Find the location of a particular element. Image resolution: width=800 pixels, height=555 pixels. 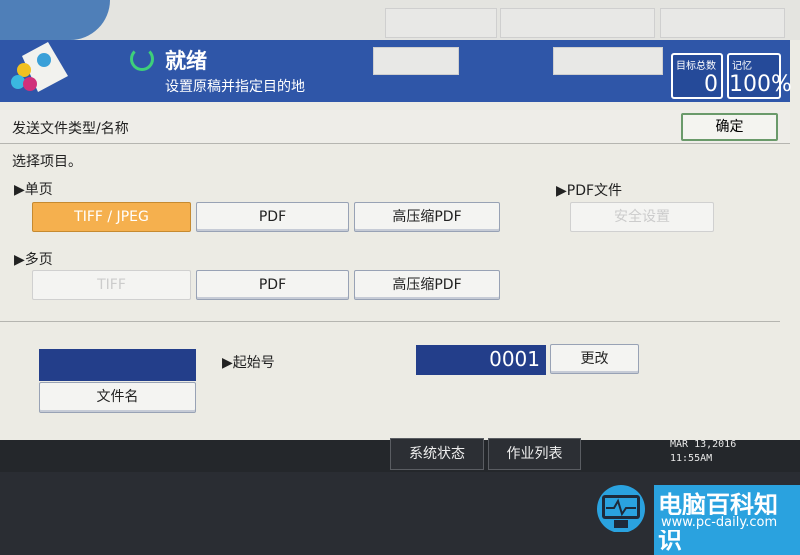

ok-button: 确定 is located at coordinates (729, 127).